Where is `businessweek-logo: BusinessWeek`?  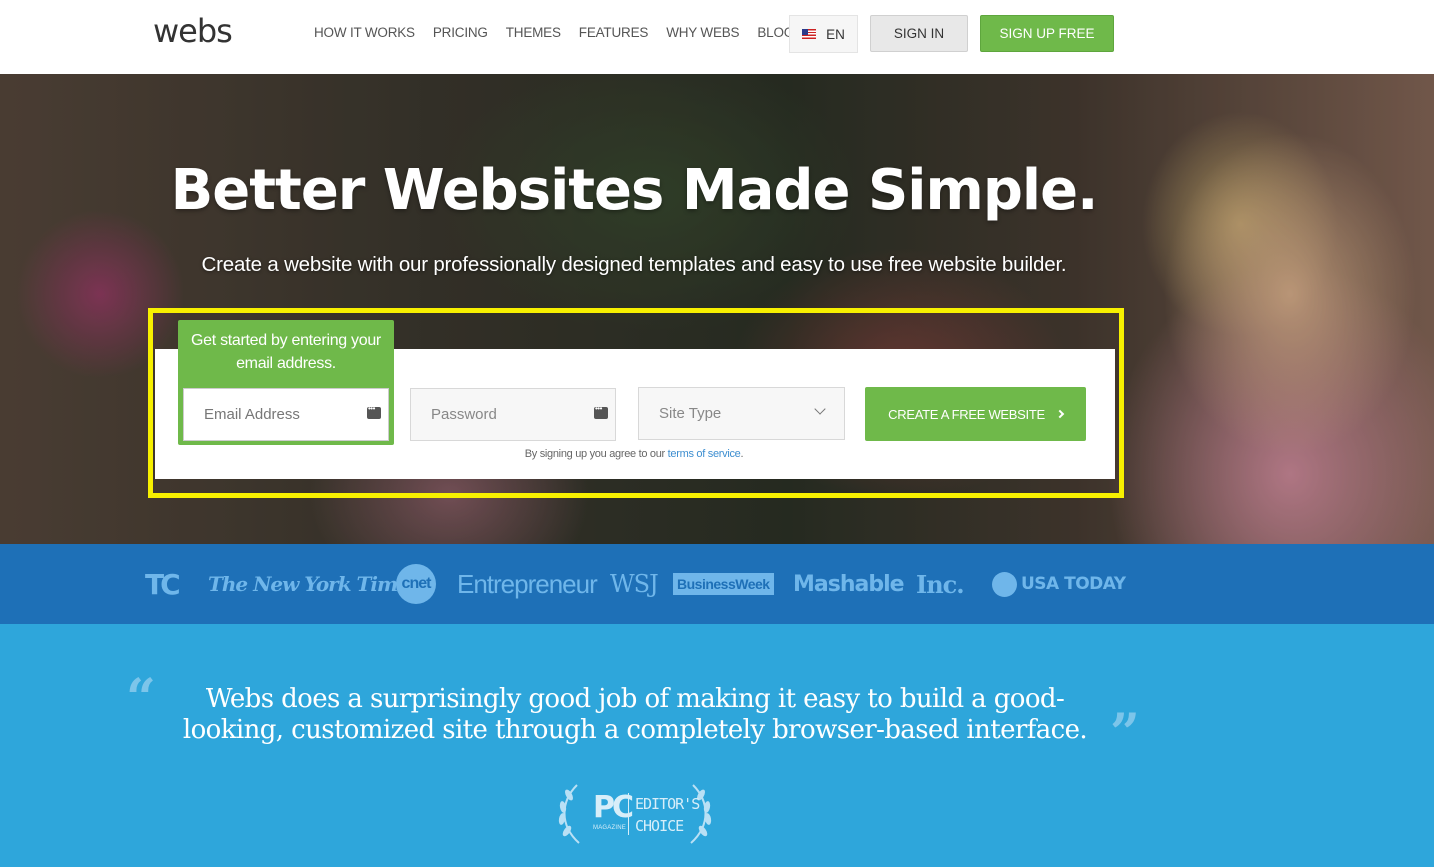
businessweek-logo: BusinessWeek is located at coordinates (723, 584).